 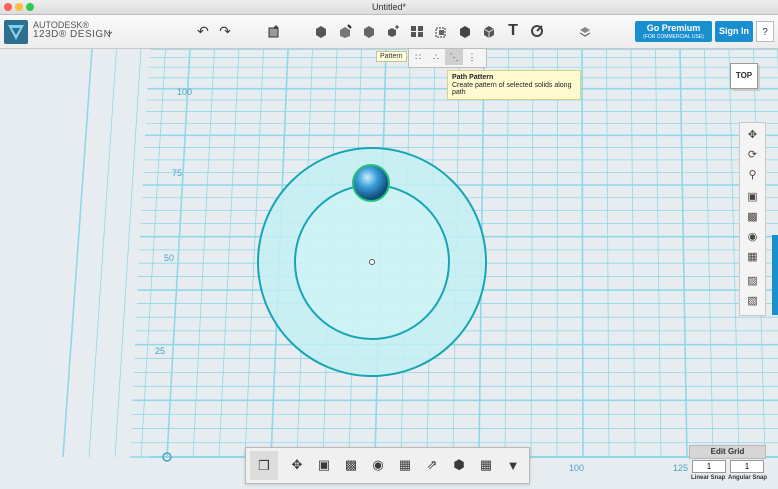 What do you see at coordinates (185, 92) in the screenshot?
I see `y-label-100: 100` at bounding box center [185, 92].